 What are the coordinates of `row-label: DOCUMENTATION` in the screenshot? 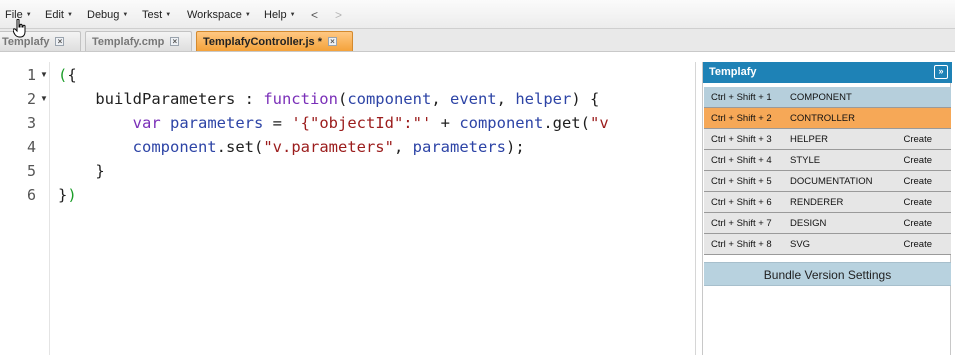 It's located at (831, 181).